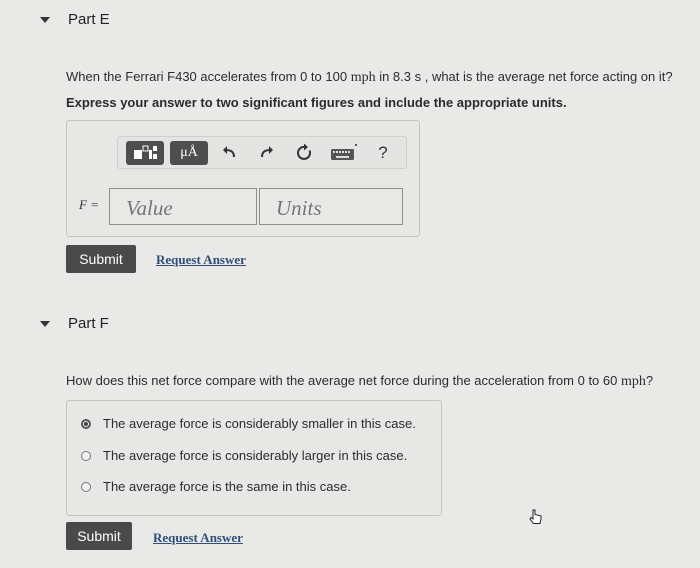 The height and width of the screenshot is (568, 700). I want to click on help-icon: ?, so click(383, 152).